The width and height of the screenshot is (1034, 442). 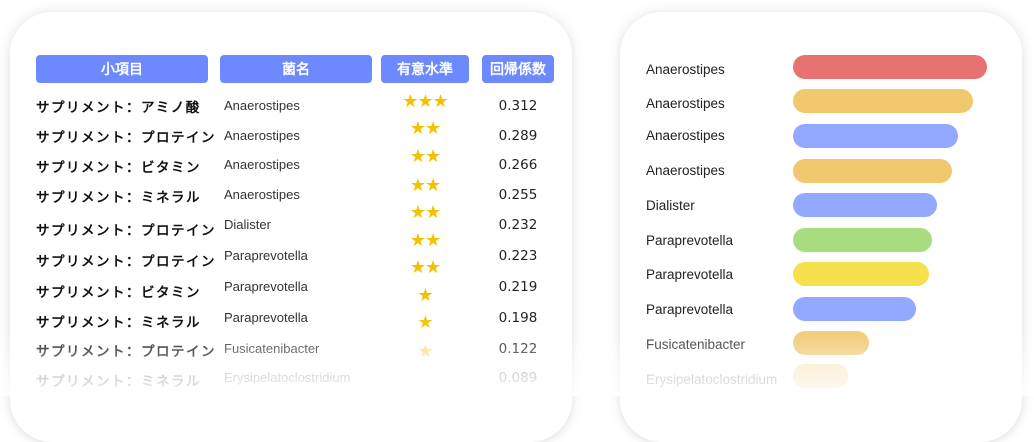 I want to click on row-subitem: サプリメント：アミノ酸, so click(x=118, y=108).